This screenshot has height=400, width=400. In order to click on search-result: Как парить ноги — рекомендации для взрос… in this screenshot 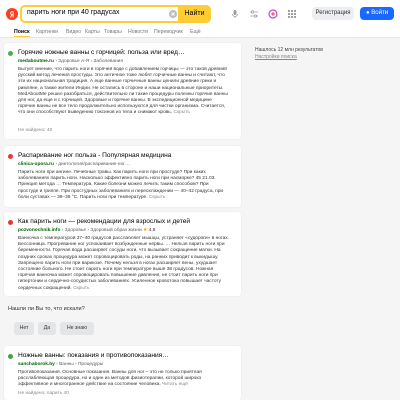, I will do `click(122, 254)`.